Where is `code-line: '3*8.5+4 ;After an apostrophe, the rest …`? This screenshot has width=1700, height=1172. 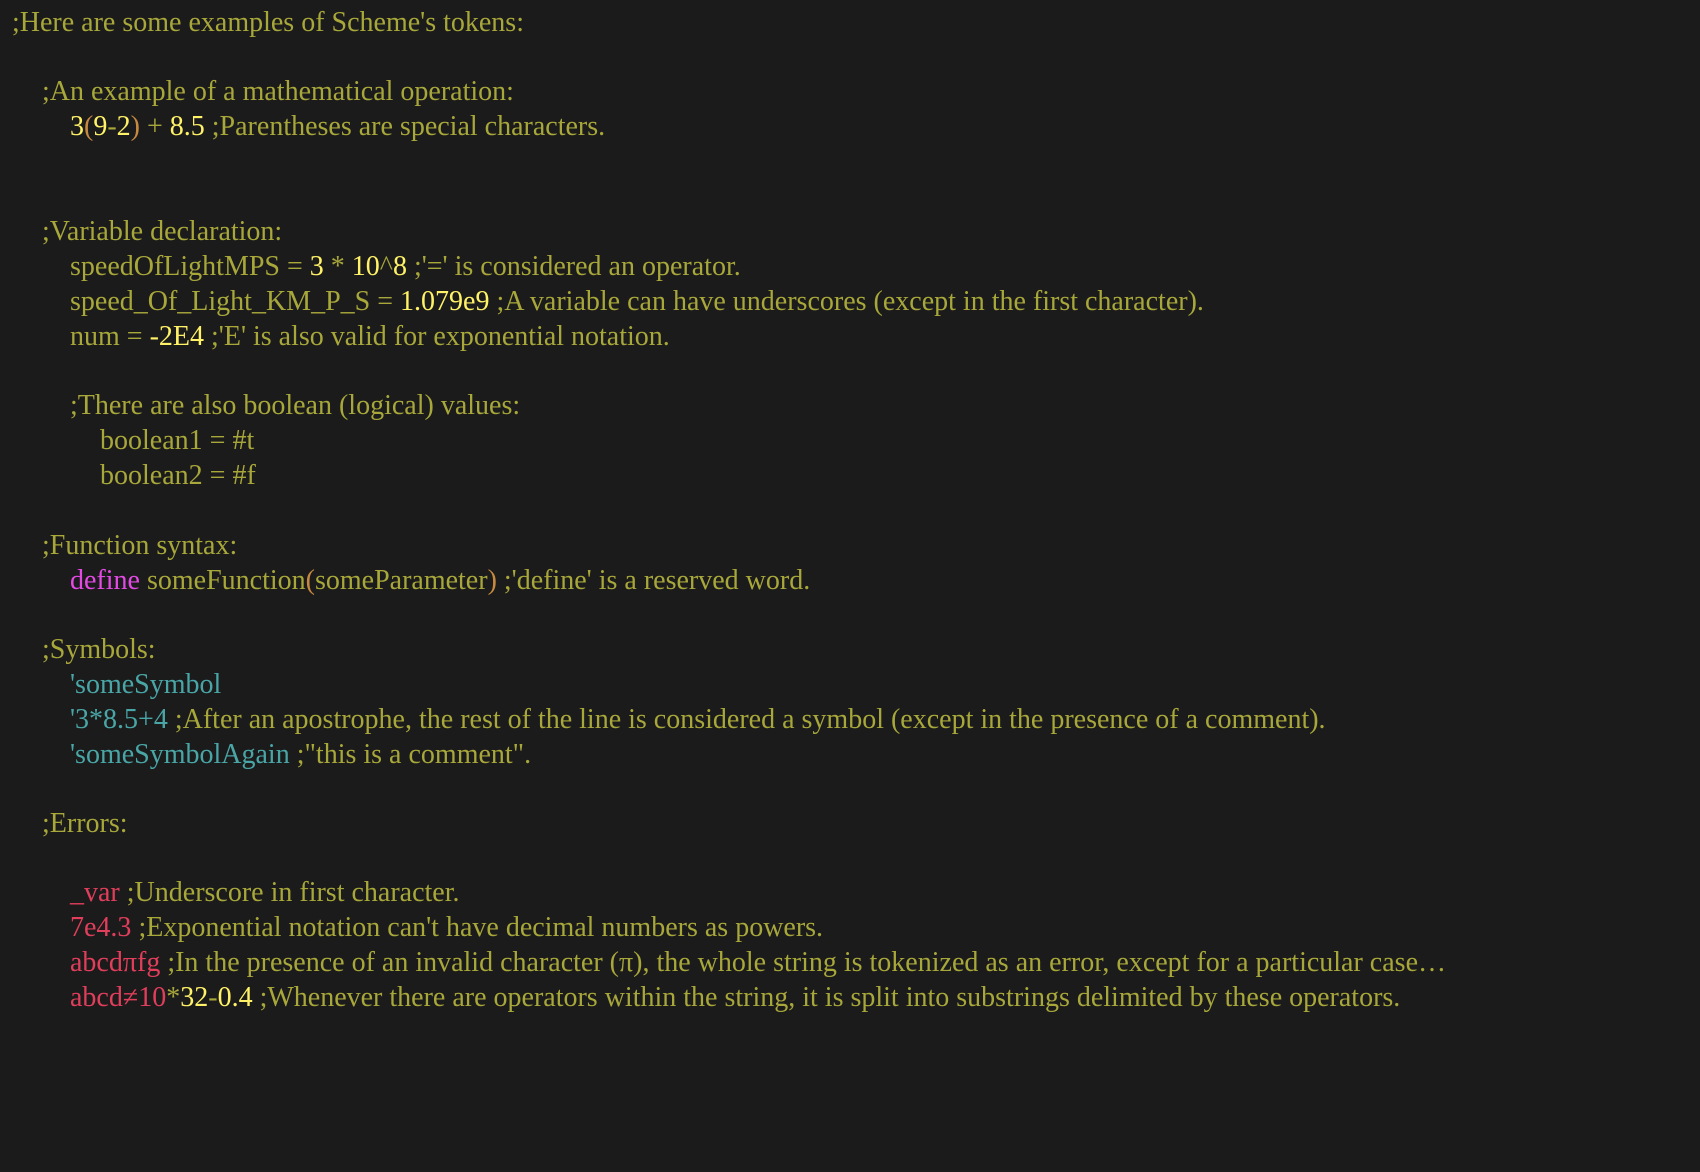
code-line: '3*8.5+4 ;After an apostrophe, the rest … is located at coordinates (698, 720).